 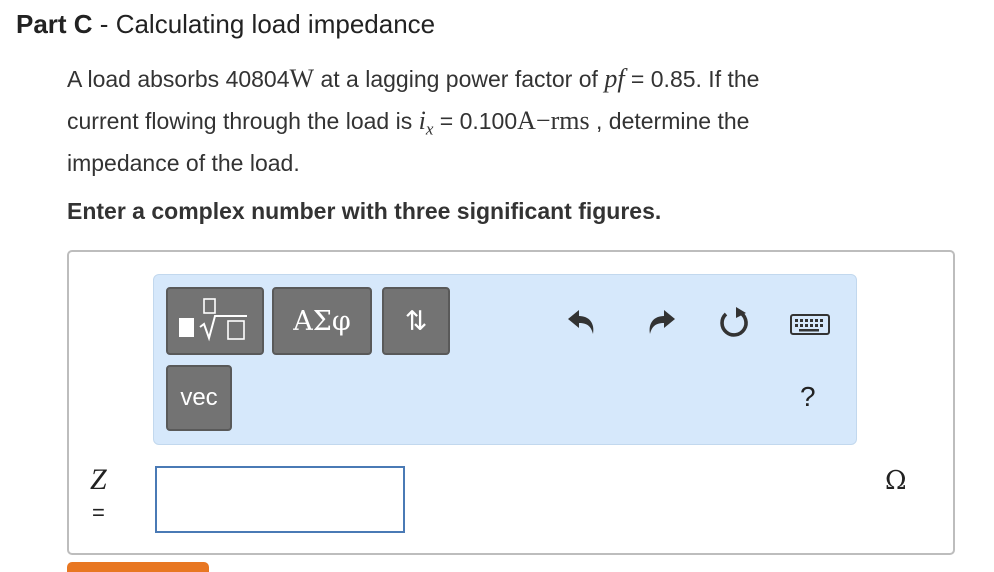 I want to click on arrows-button: ⇅, so click(x=416, y=321).